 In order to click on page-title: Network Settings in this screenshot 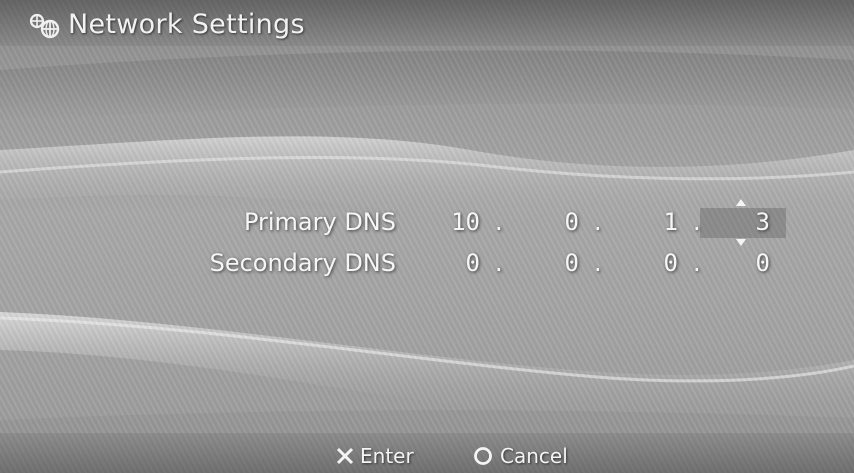, I will do `click(186, 24)`.